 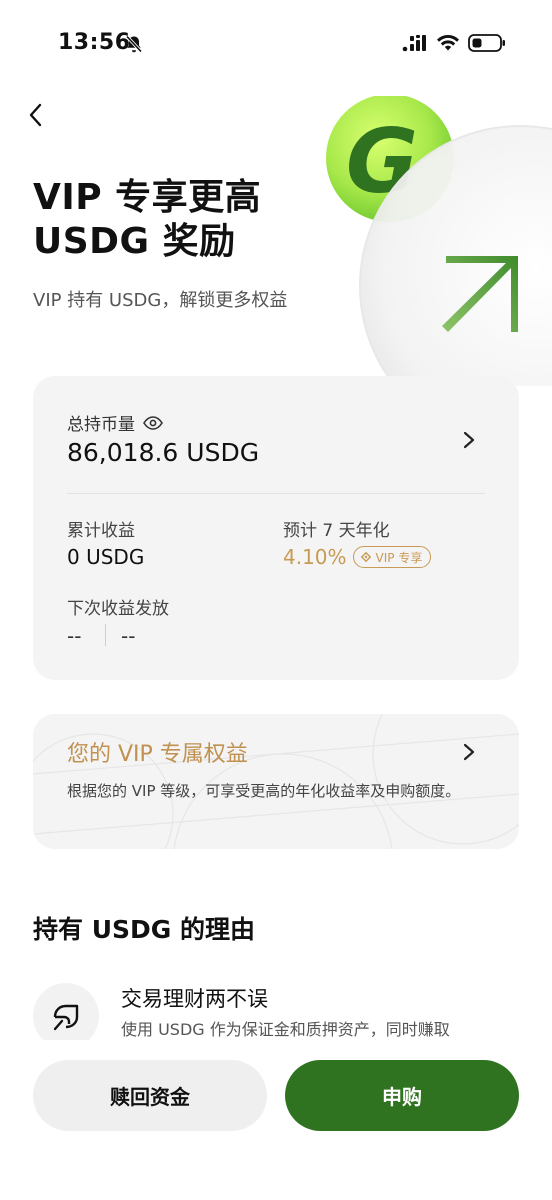 What do you see at coordinates (147, 219) in the screenshot?
I see `page-title: VIP 专享更高 USDG 奖励` at bounding box center [147, 219].